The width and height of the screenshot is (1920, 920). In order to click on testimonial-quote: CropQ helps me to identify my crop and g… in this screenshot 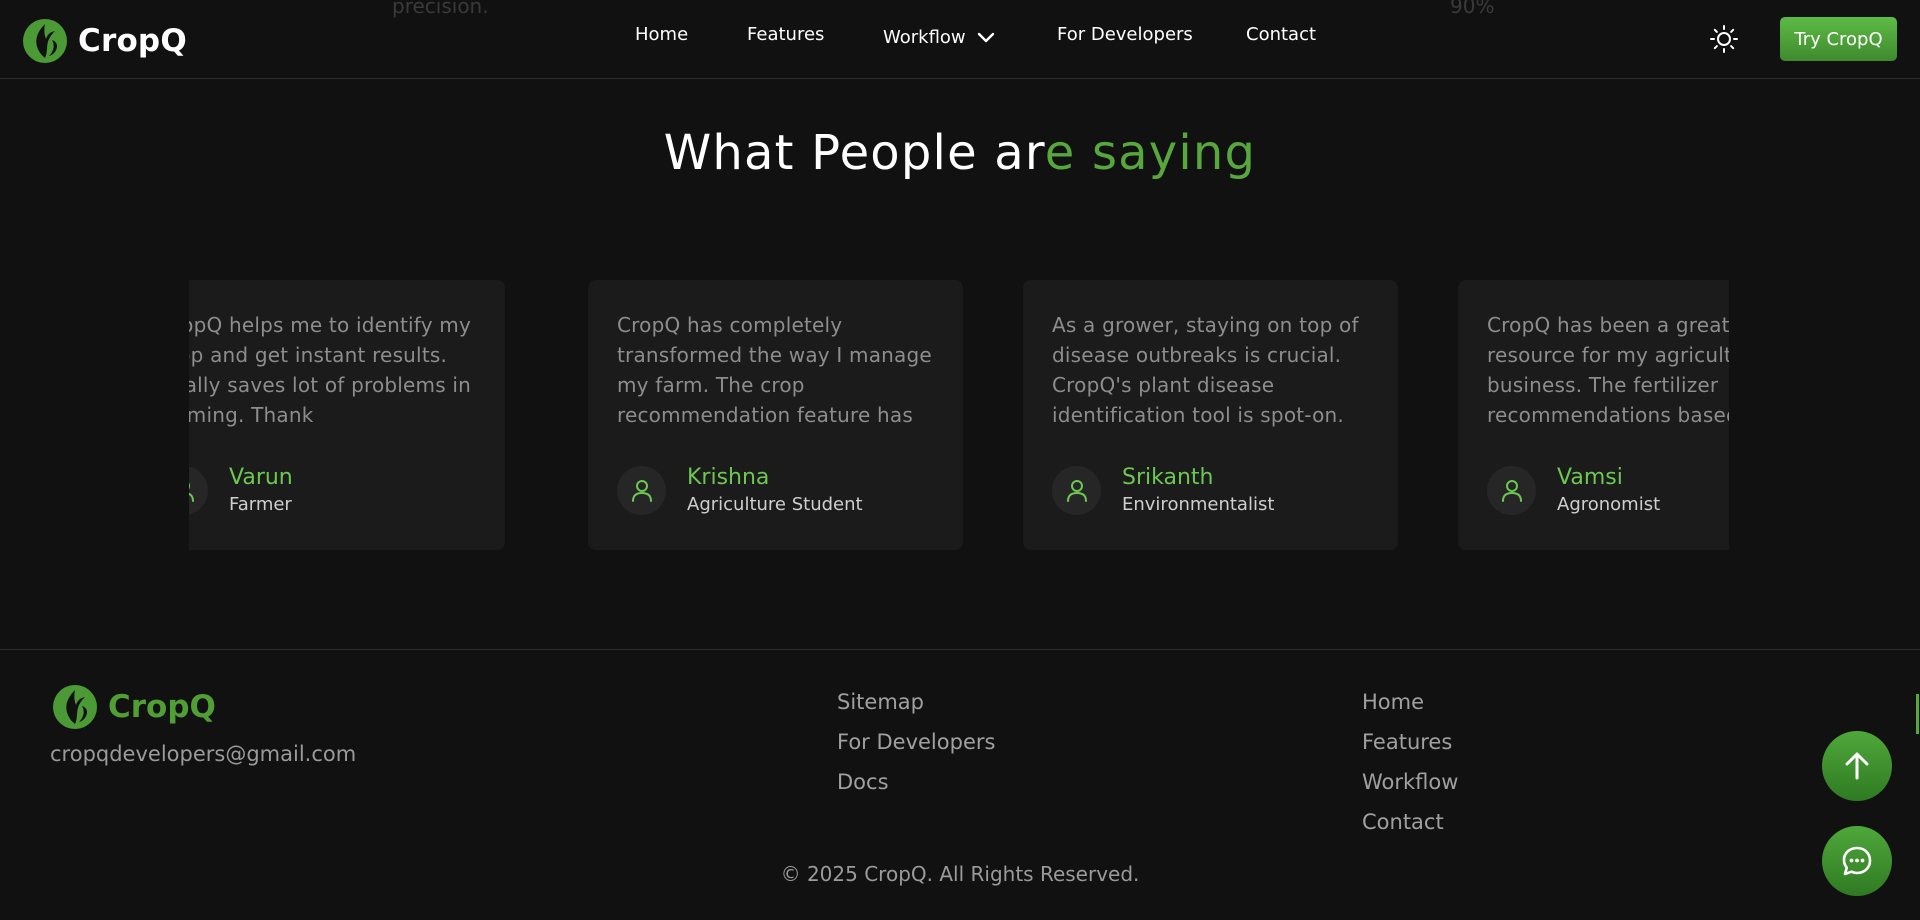, I will do `click(330, 370)`.